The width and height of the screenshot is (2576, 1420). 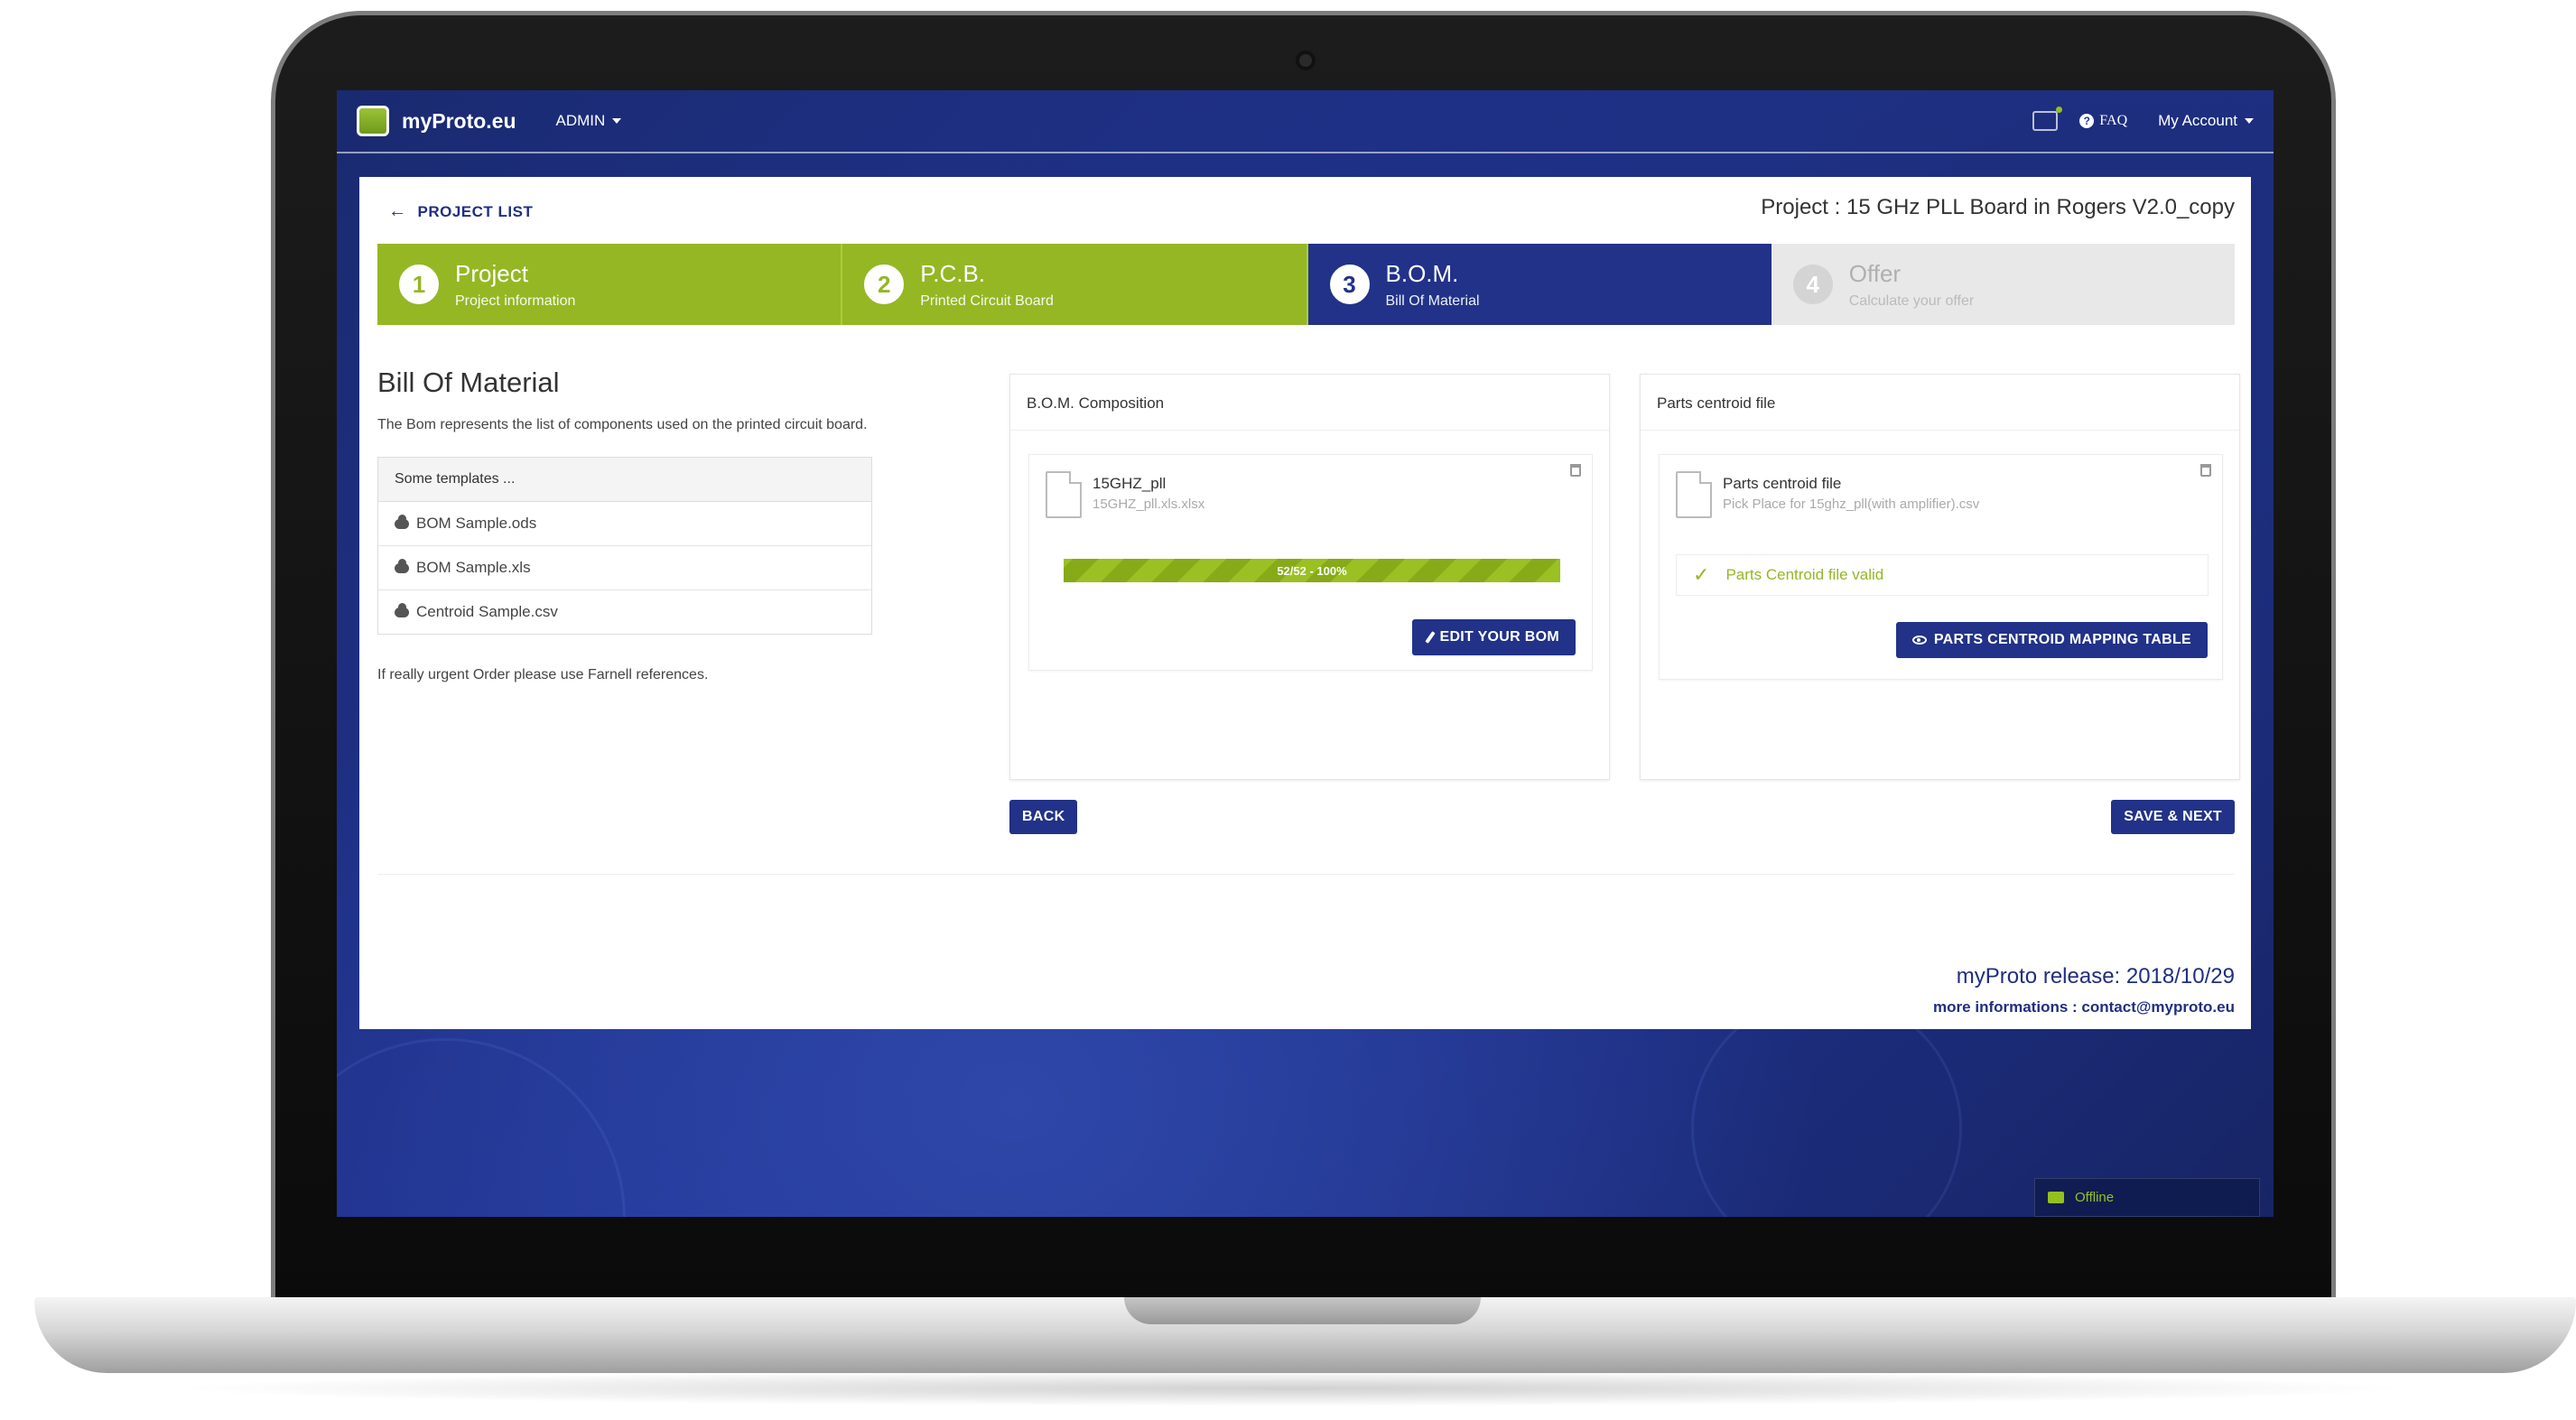 What do you see at coordinates (1305, 121) in the screenshot?
I see `top-navbar: myProto.eu ADMIN ? FAQ My Account` at bounding box center [1305, 121].